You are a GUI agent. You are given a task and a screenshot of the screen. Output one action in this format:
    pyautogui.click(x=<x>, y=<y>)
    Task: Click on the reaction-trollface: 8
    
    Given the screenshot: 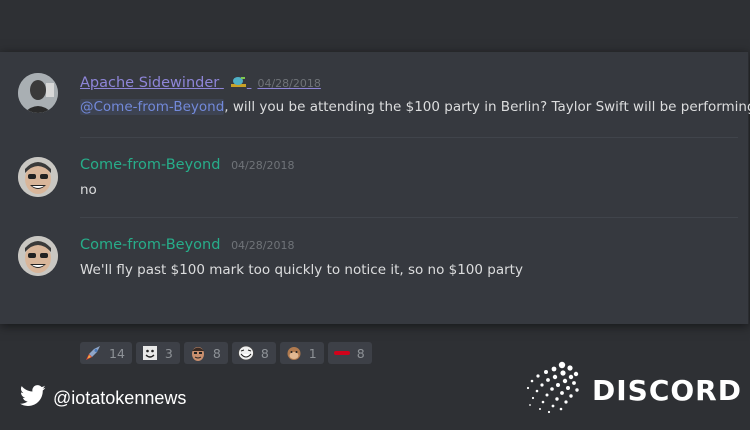 What is the action you would take?
    pyautogui.click(x=253, y=353)
    